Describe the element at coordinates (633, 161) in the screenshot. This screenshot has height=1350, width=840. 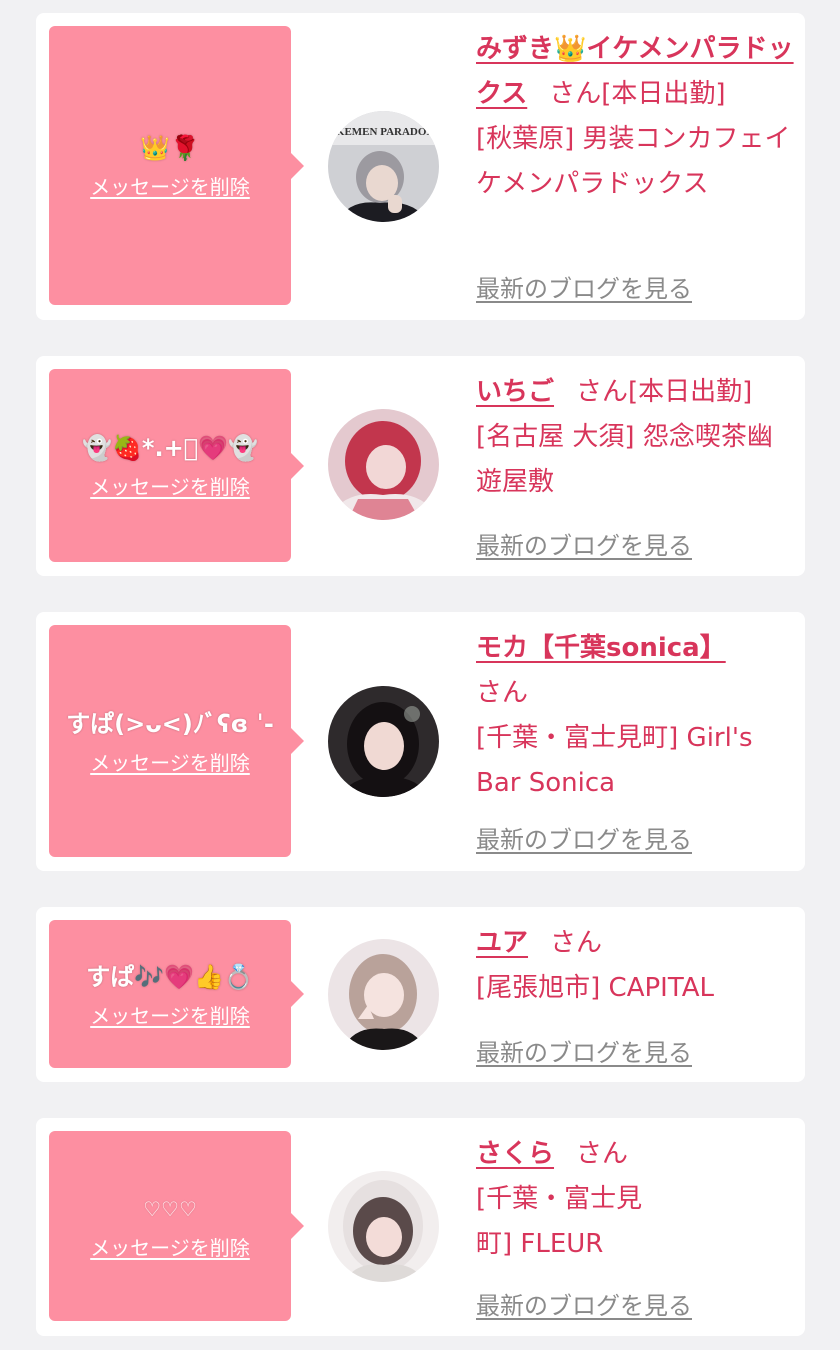
I see `shop-text: [秋葉原] 男装コンカフェイケメンパラドックス` at that location.